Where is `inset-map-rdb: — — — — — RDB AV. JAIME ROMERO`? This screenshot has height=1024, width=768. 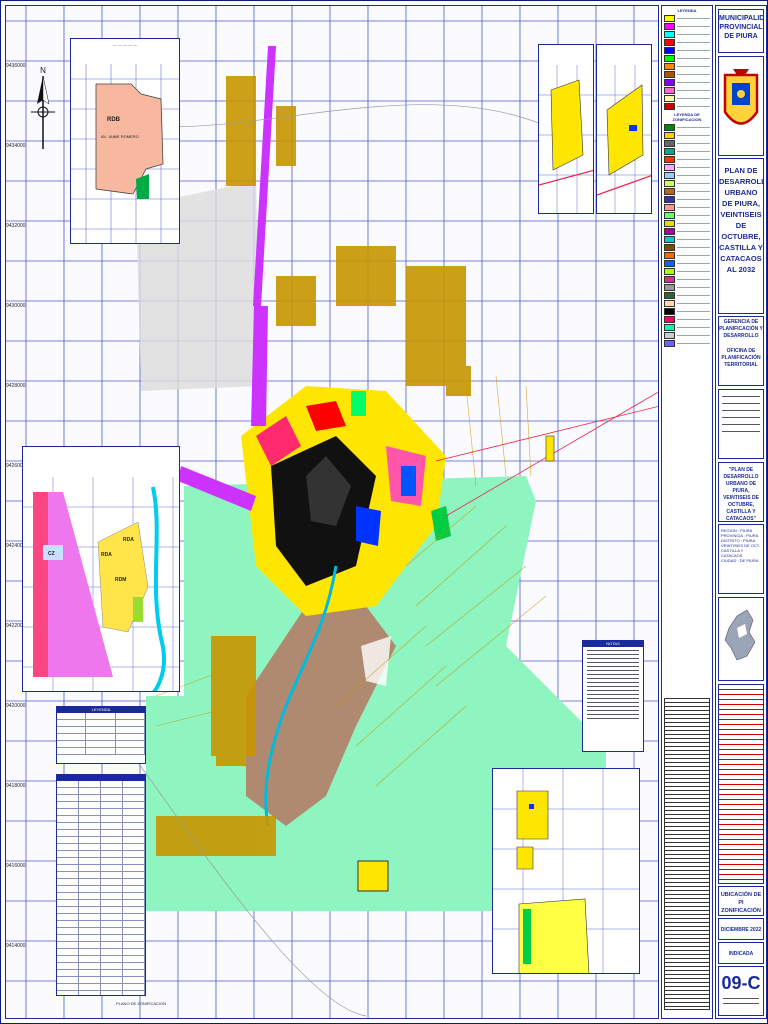
inset-map-rdb: — — — — — RDB AV. JAIME ROMERO is located at coordinates (125, 141).